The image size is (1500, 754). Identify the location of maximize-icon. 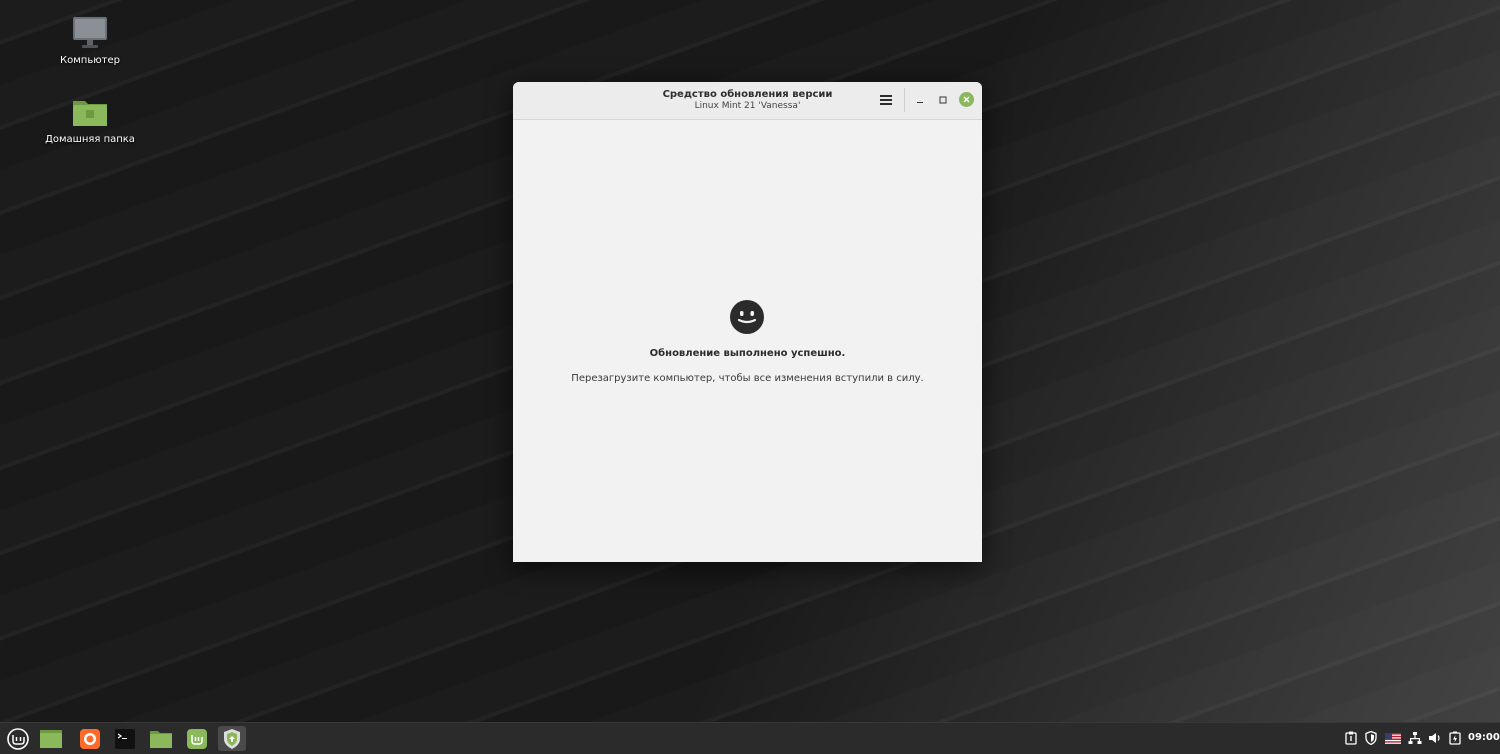
(943, 100).